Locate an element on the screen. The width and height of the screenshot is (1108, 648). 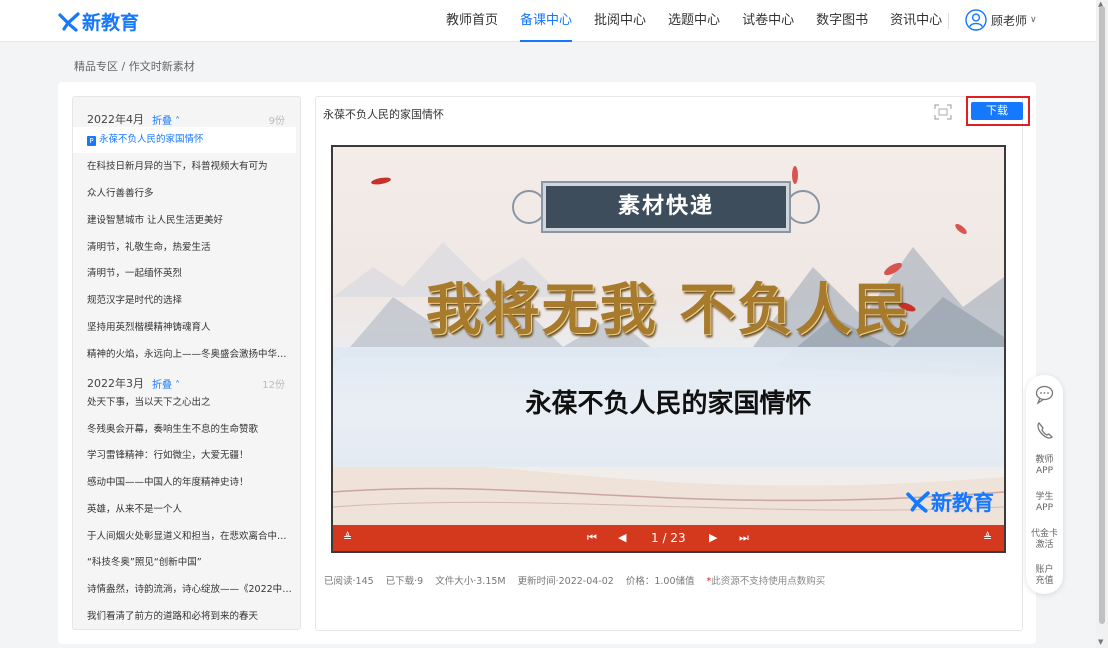
last-page-button: ⏭ is located at coordinates (744, 538).